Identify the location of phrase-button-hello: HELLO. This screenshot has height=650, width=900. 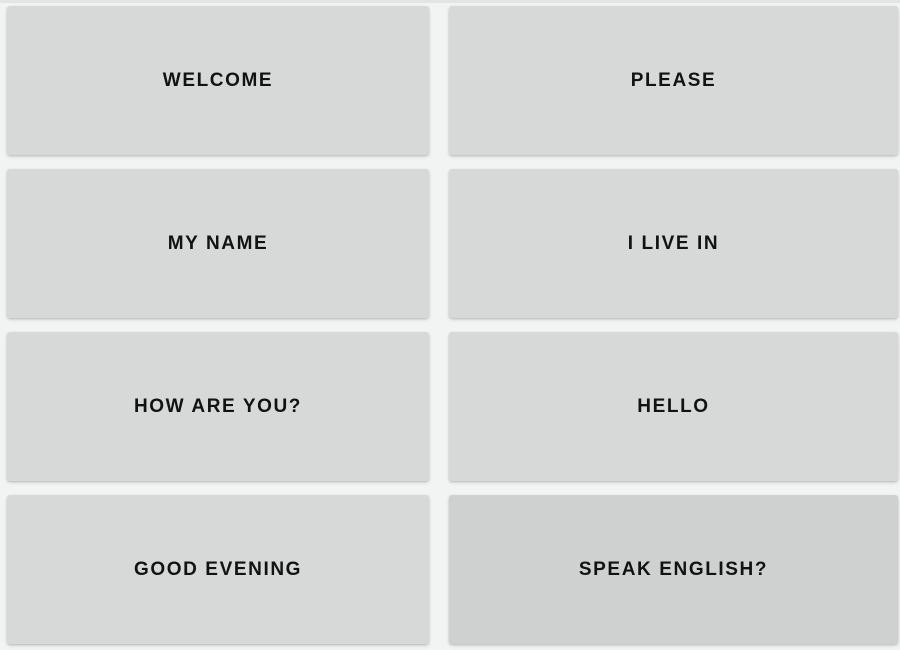
(673, 406).